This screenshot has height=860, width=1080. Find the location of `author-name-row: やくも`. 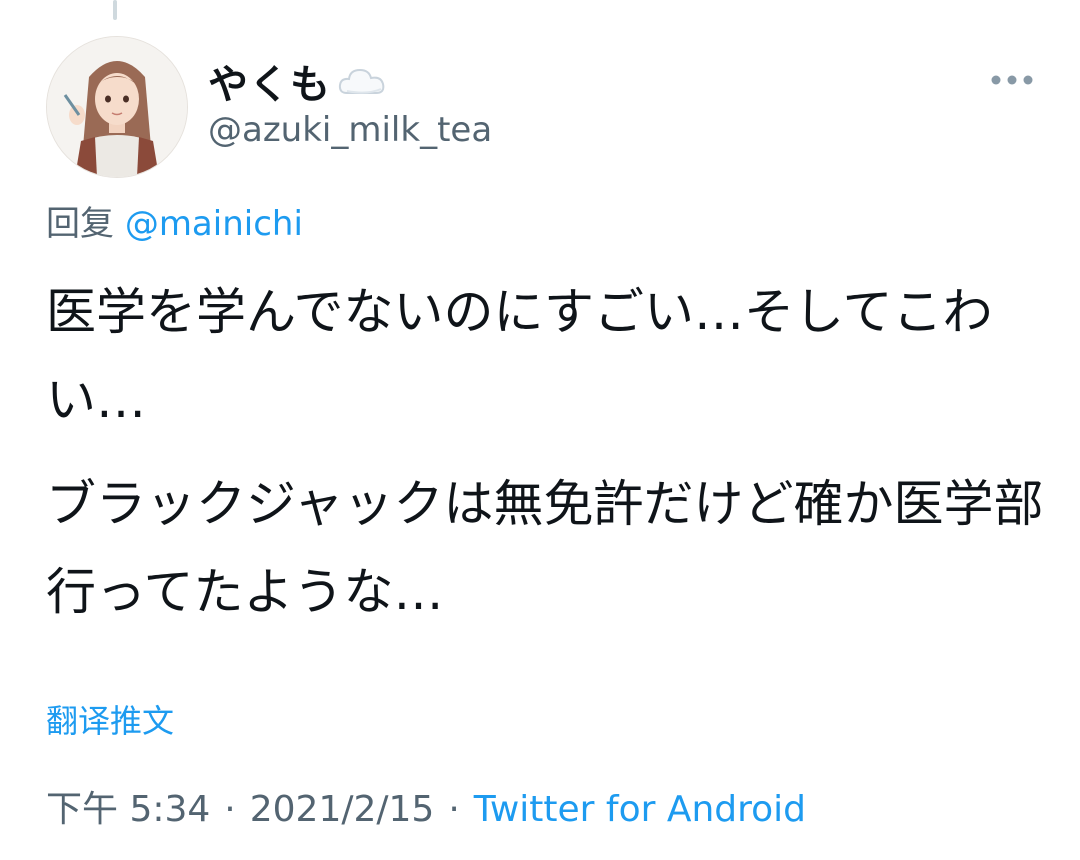

author-name-row: やくも is located at coordinates (297, 82).